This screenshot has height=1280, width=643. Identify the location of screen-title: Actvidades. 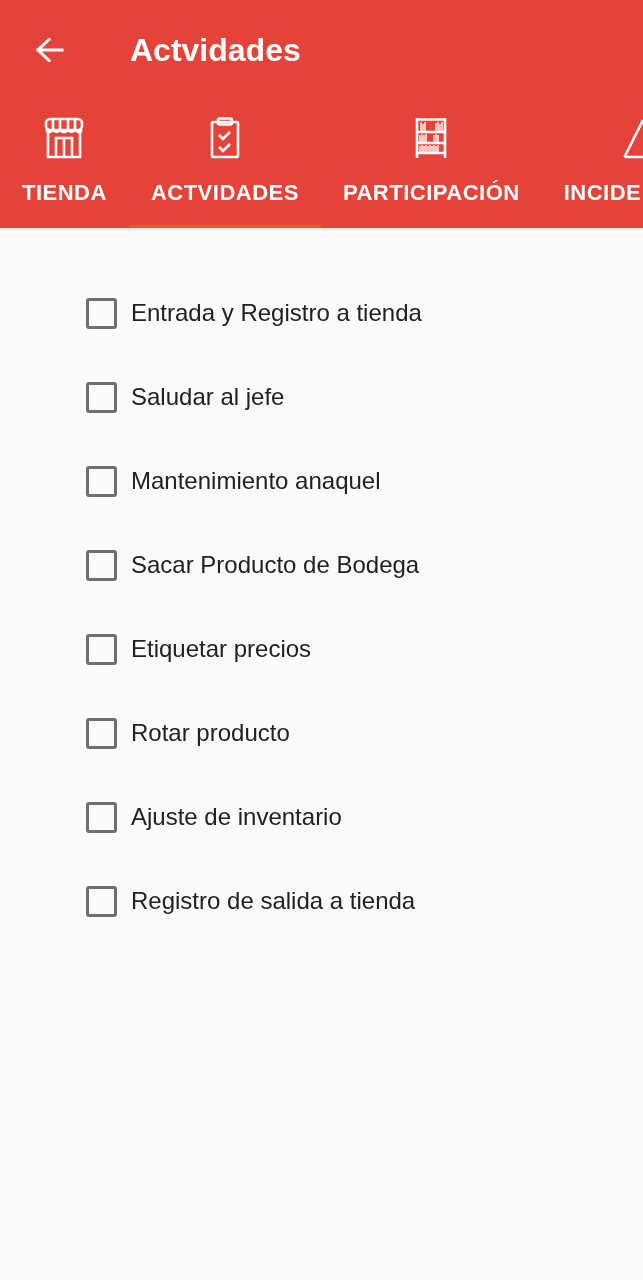
(215, 50).